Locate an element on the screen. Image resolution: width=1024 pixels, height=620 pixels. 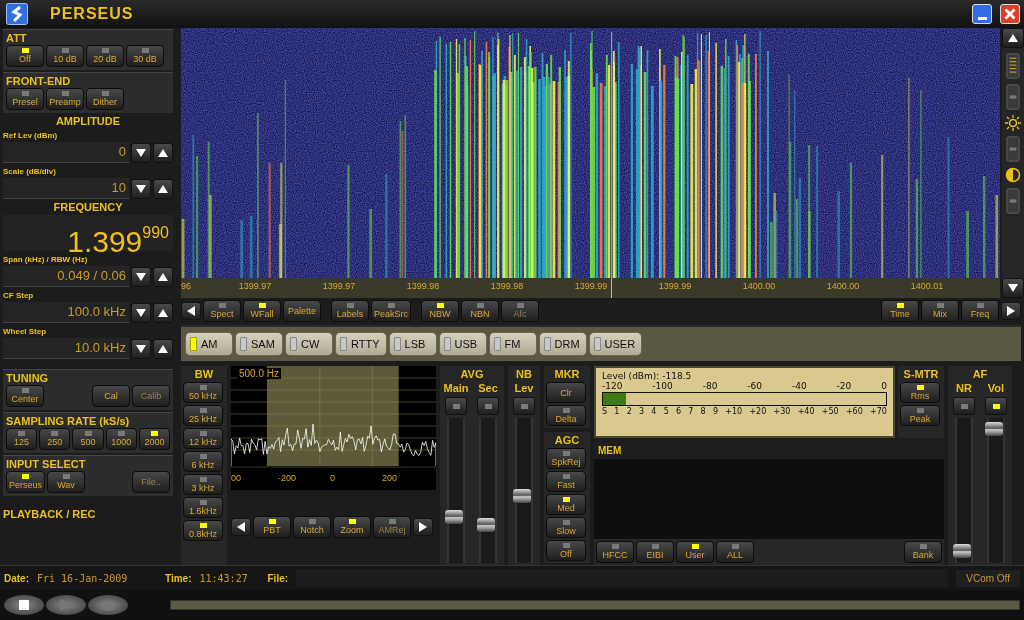
mode-button: USB is located at coordinates (462, 344).